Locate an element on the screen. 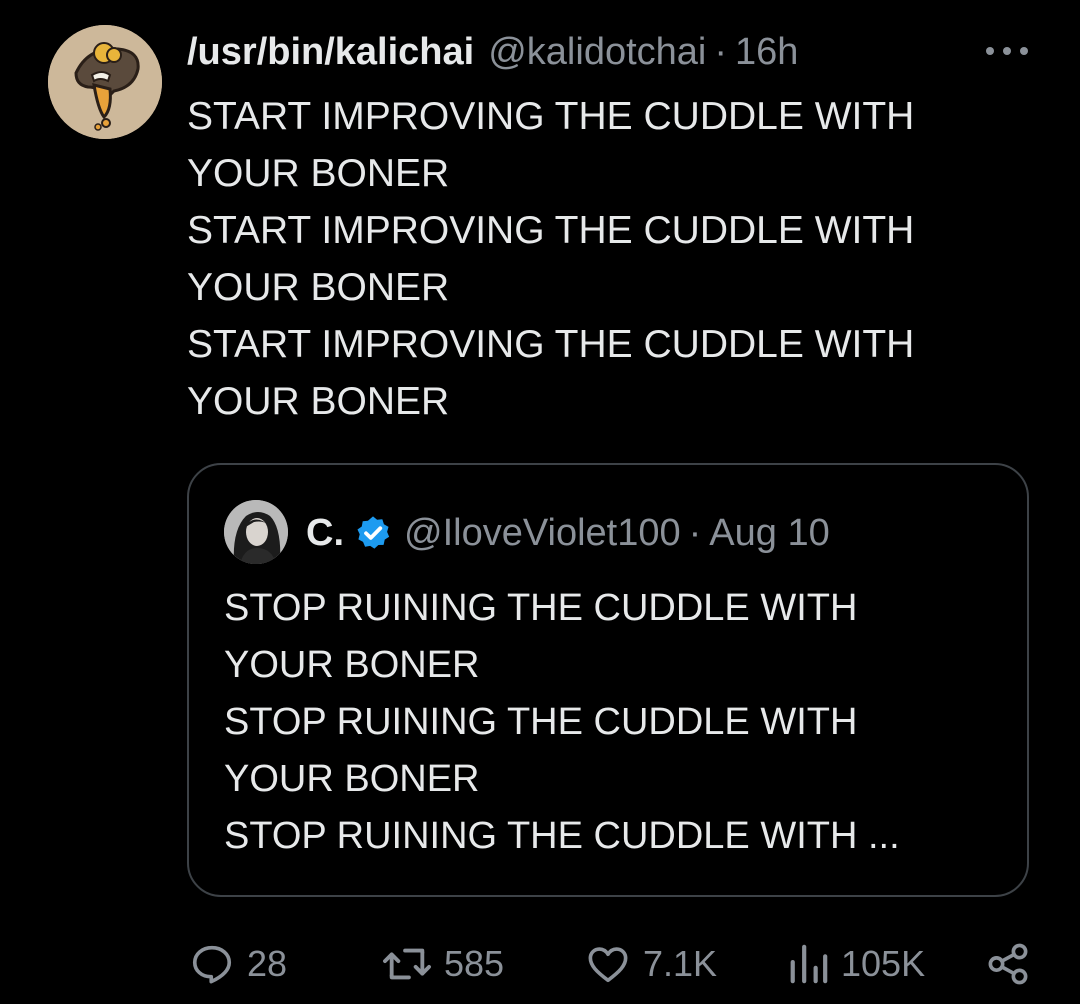  reply-button: 28 is located at coordinates (238, 964).